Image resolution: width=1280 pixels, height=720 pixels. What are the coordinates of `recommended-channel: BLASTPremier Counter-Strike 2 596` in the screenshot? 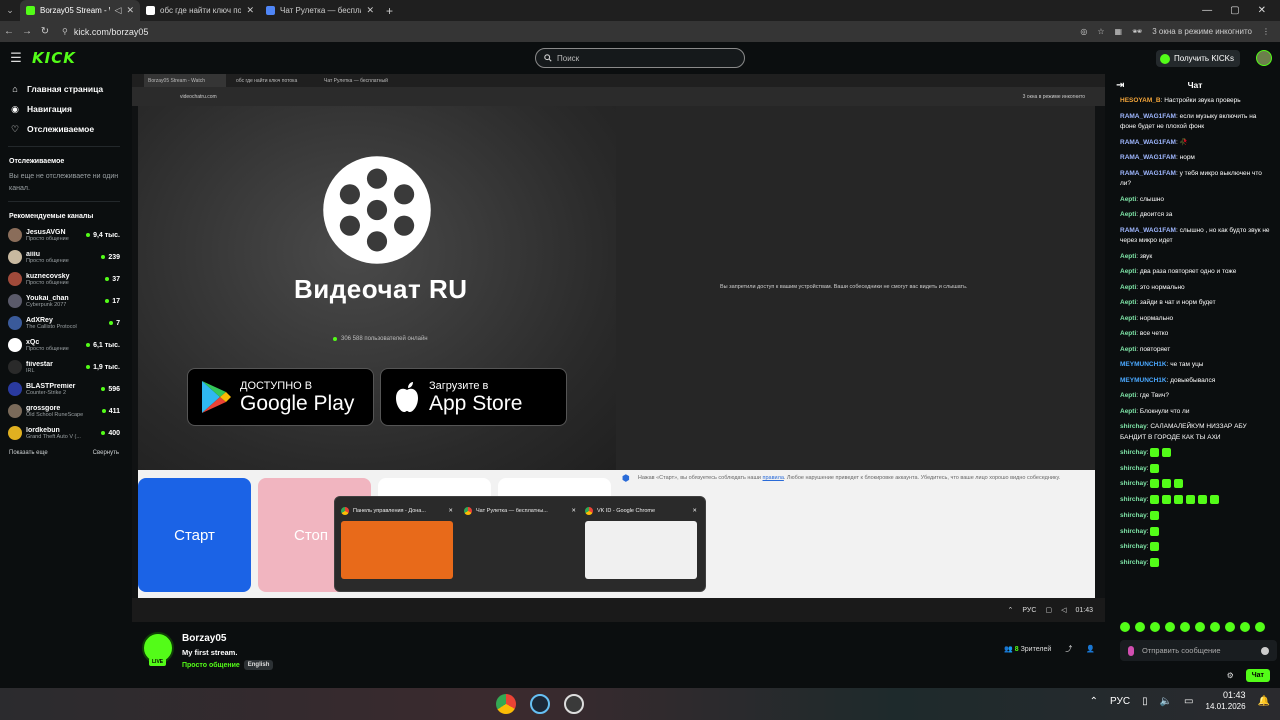 It's located at (64, 389).